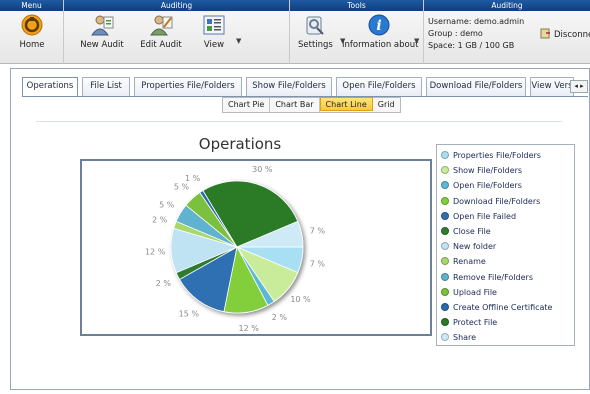 The width and height of the screenshot is (590, 394). I want to click on pie-slice-label: 10 %, so click(300, 299).